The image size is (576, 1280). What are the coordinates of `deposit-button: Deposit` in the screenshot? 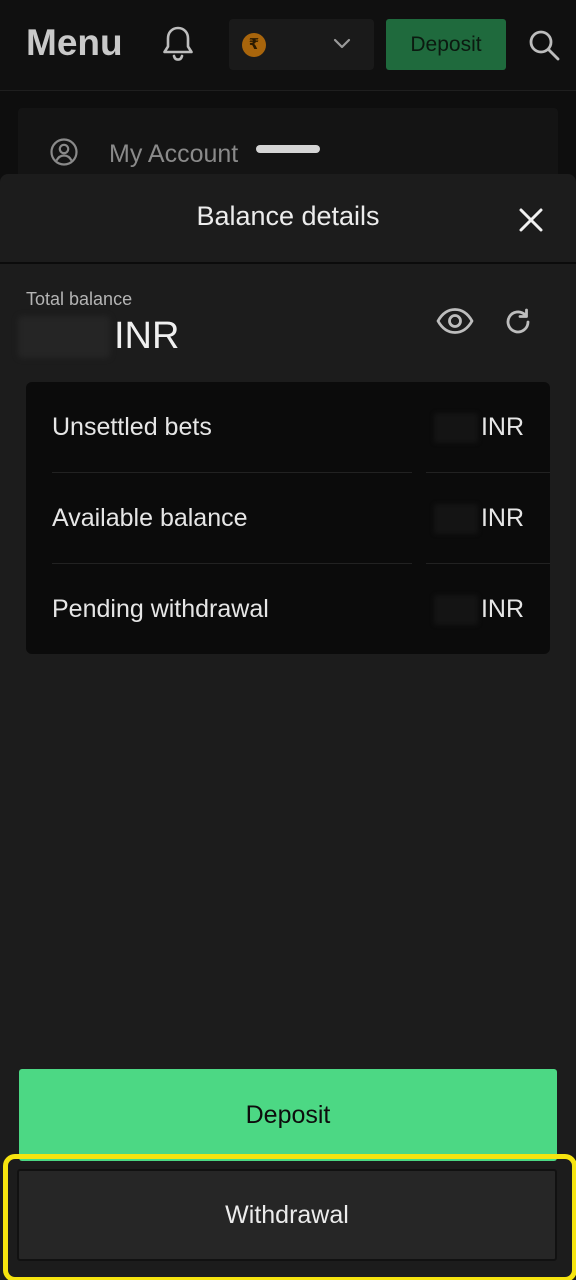 It's located at (288, 1115).